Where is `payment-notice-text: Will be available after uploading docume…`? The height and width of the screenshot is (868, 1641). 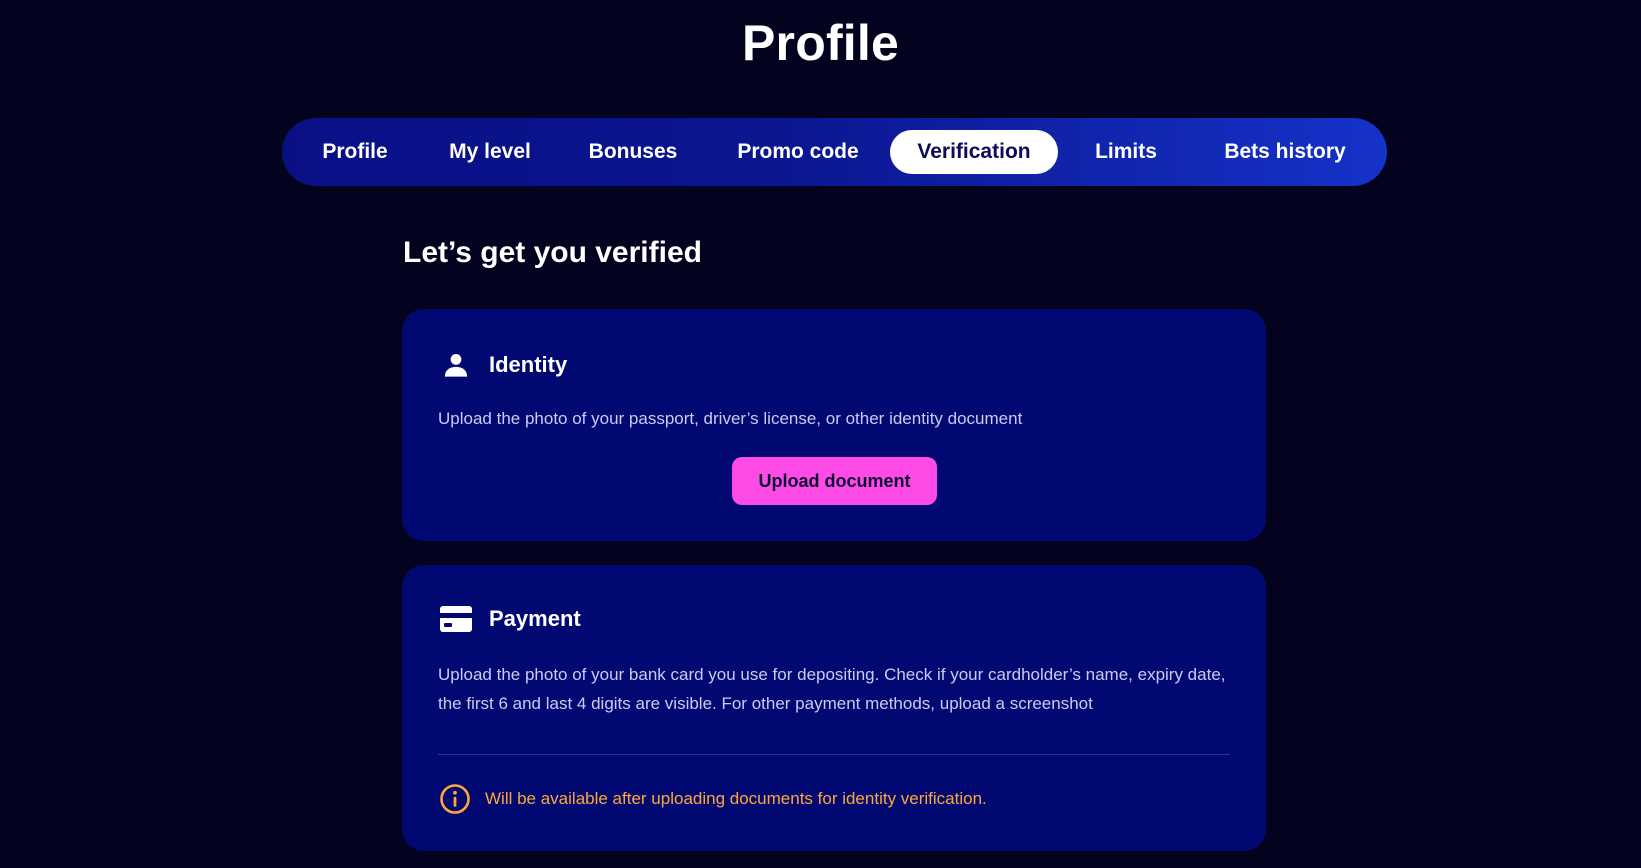 payment-notice-text: Will be available after uploading docume… is located at coordinates (736, 798).